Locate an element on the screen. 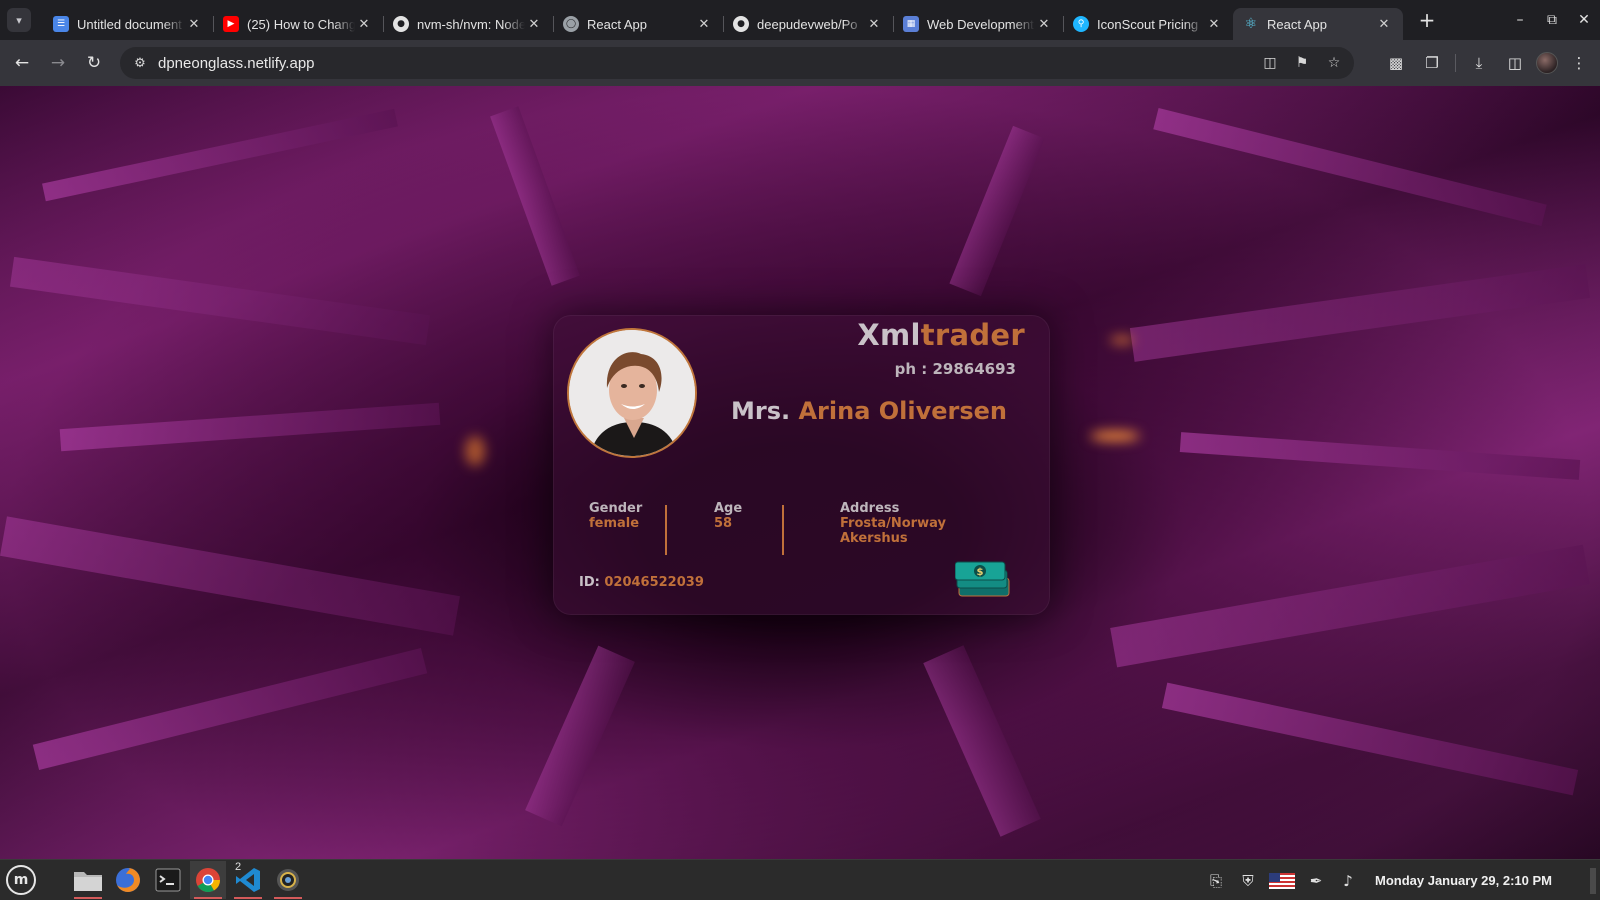 The image size is (1600, 900). brand-logo-text: Xmltrader is located at coordinates (941, 335).